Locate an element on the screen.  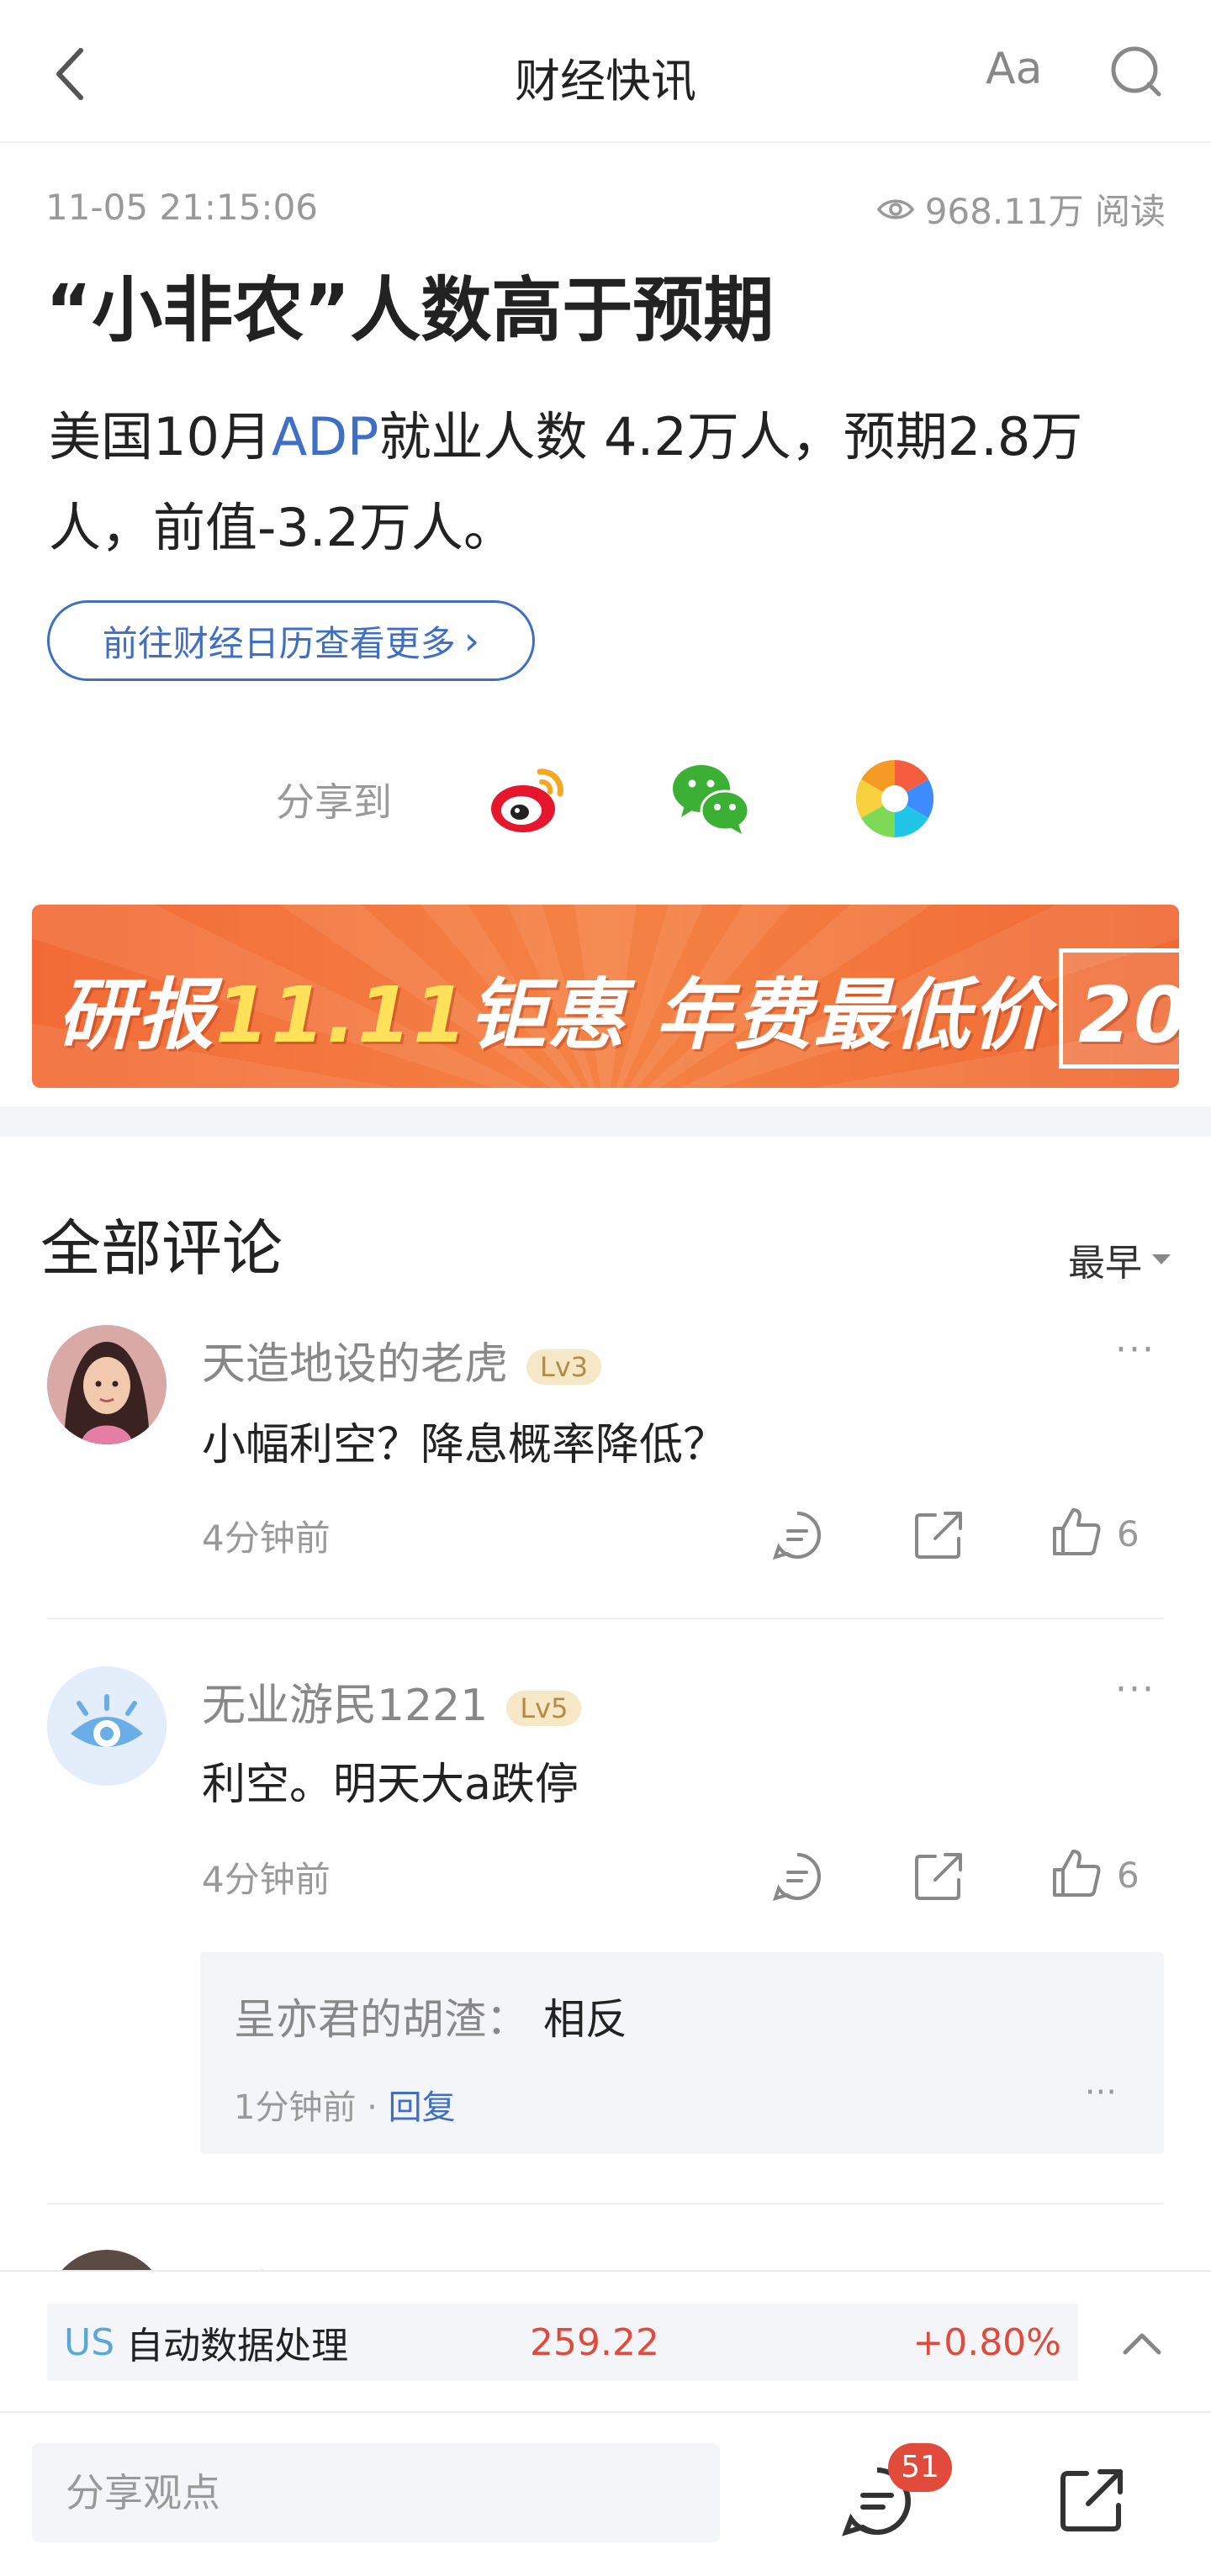
article-body: 美国10月ADP就业人数 4.2万人，预期2.8万人，前值-3.2万人。 is located at coordinates (612, 482).